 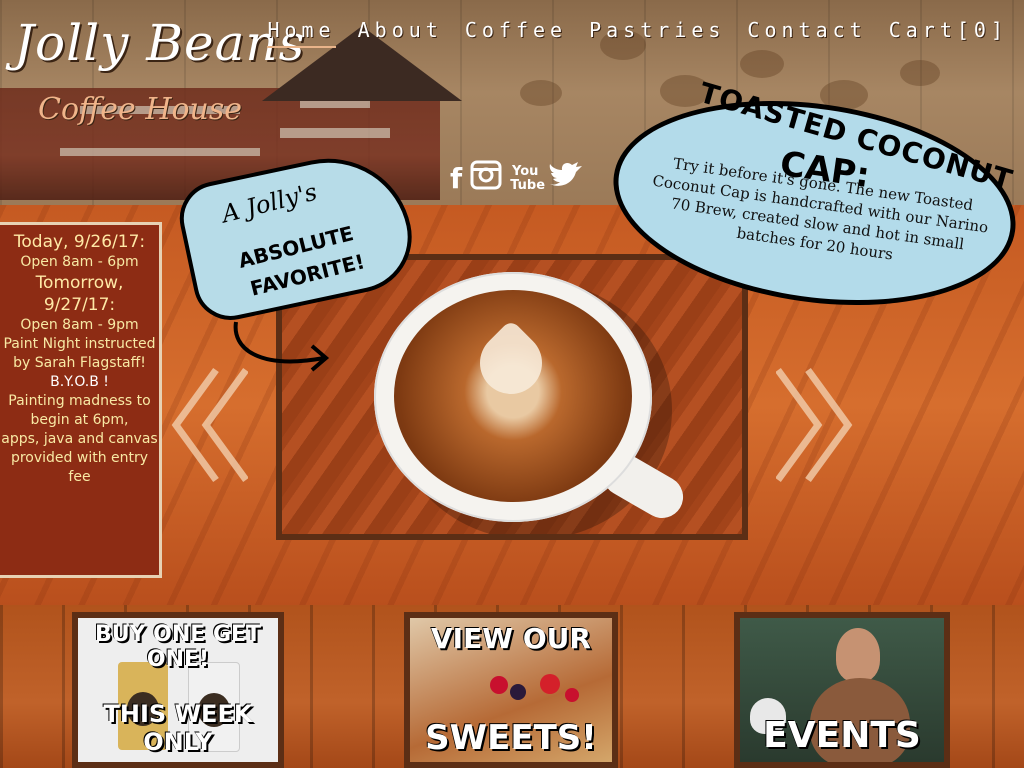 I want to click on sweets-label: VIEW OUR, so click(x=511, y=638).